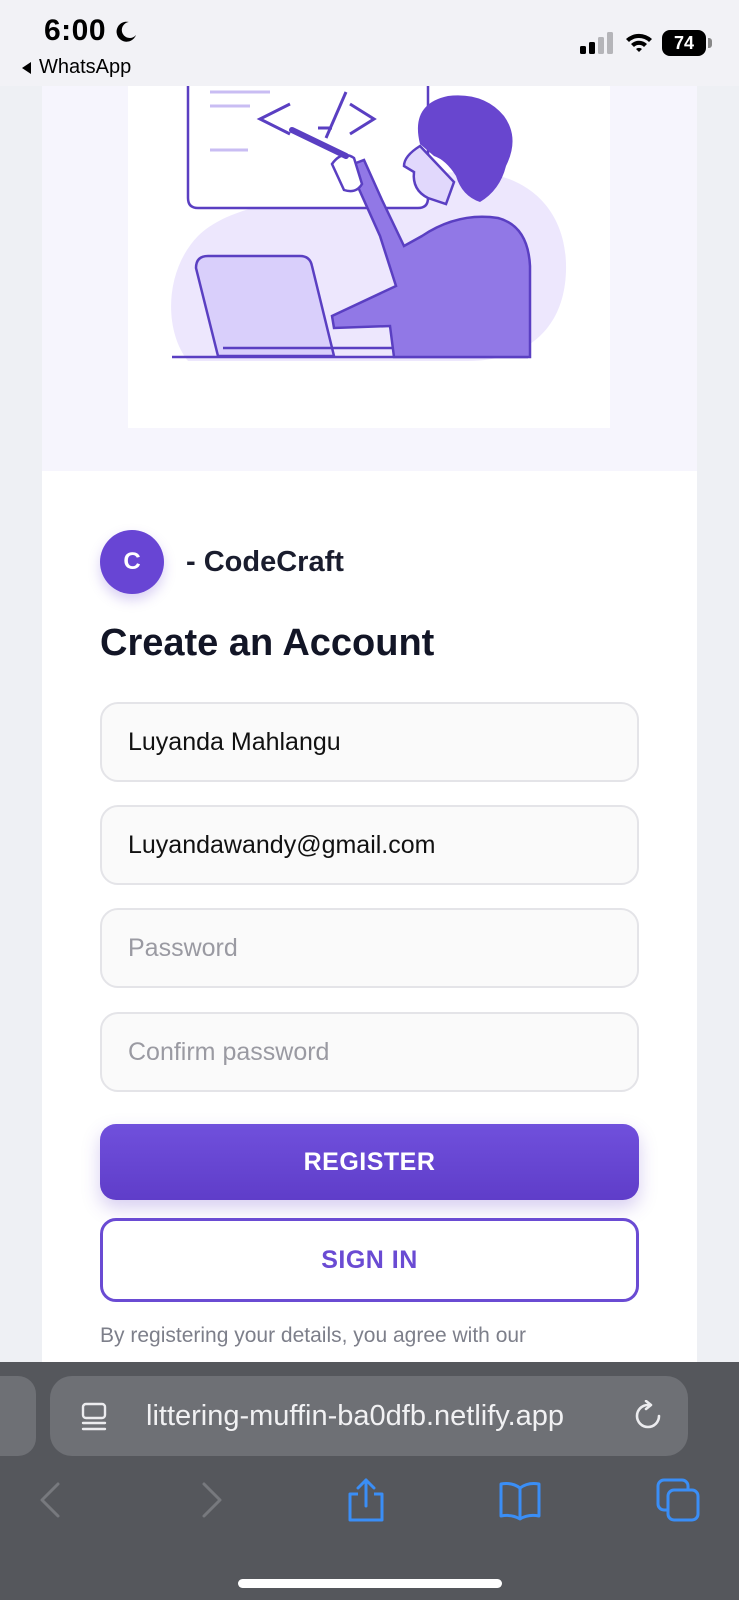  Describe the element at coordinates (370, 1583) in the screenshot. I see `home-indicator` at that location.